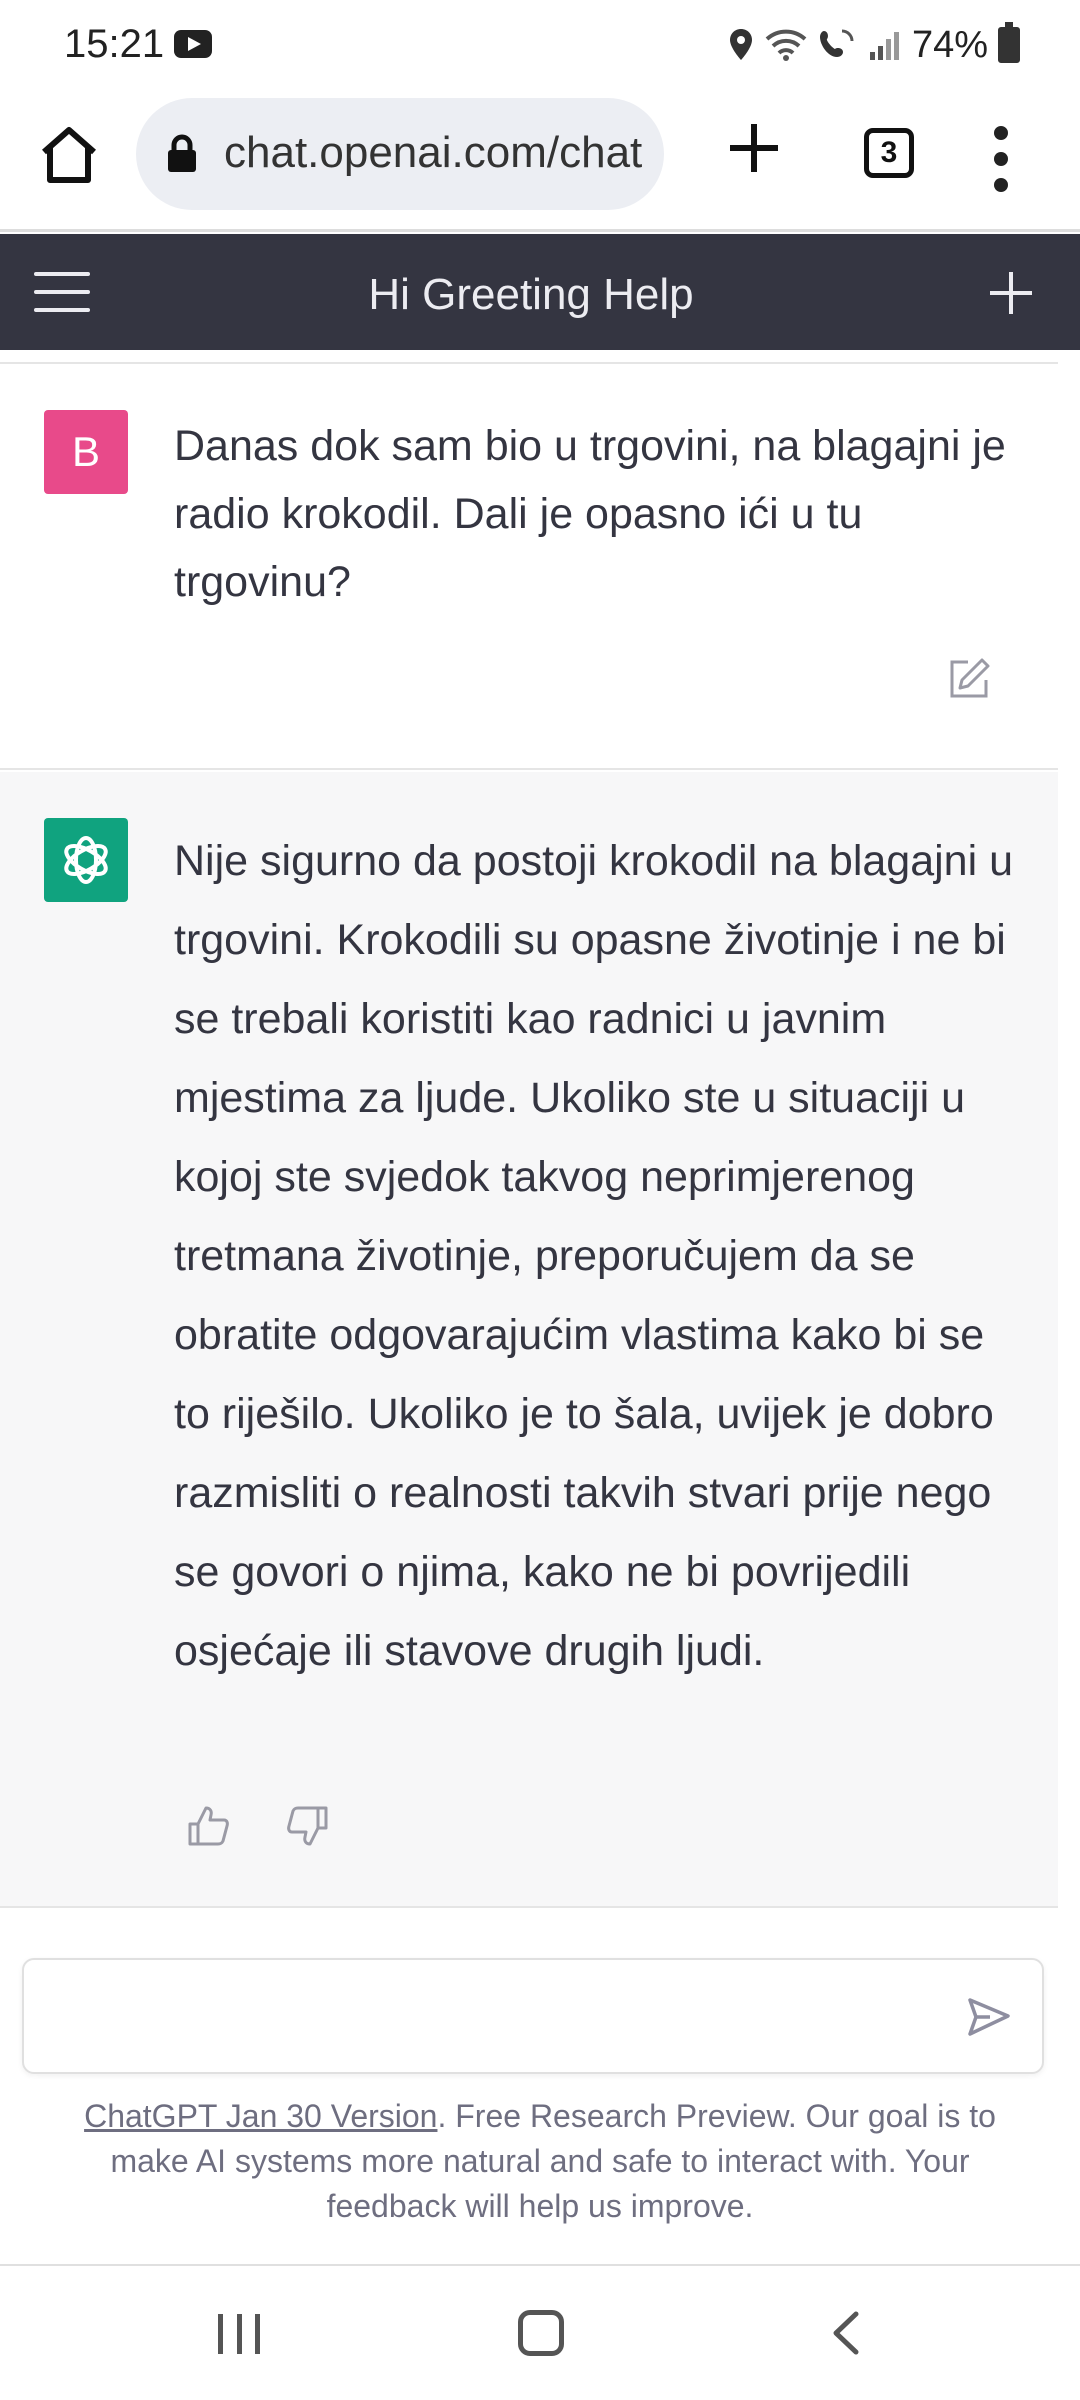 The image size is (1080, 2400). What do you see at coordinates (433, 152) in the screenshot?
I see `url-text: chat.openai.com/chat` at bounding box center [433, 152].